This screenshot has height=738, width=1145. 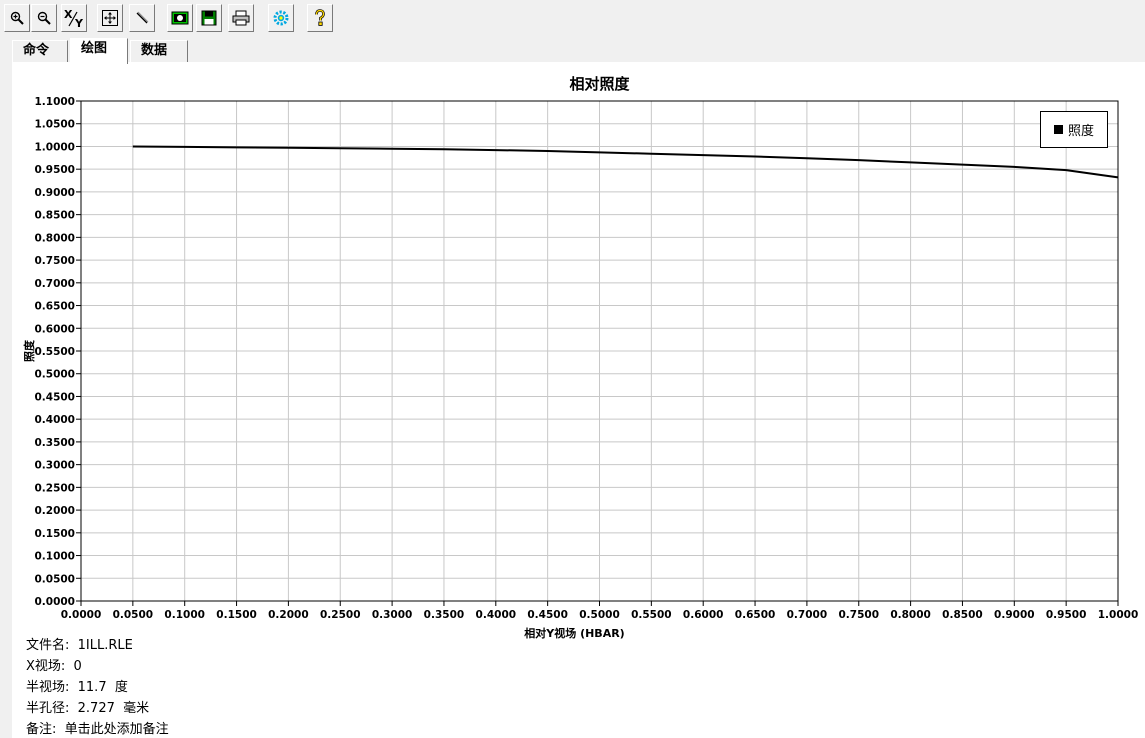 I want to click on info-filename: 文件名: 1ILL.RLE, so click(x=79, y=643).